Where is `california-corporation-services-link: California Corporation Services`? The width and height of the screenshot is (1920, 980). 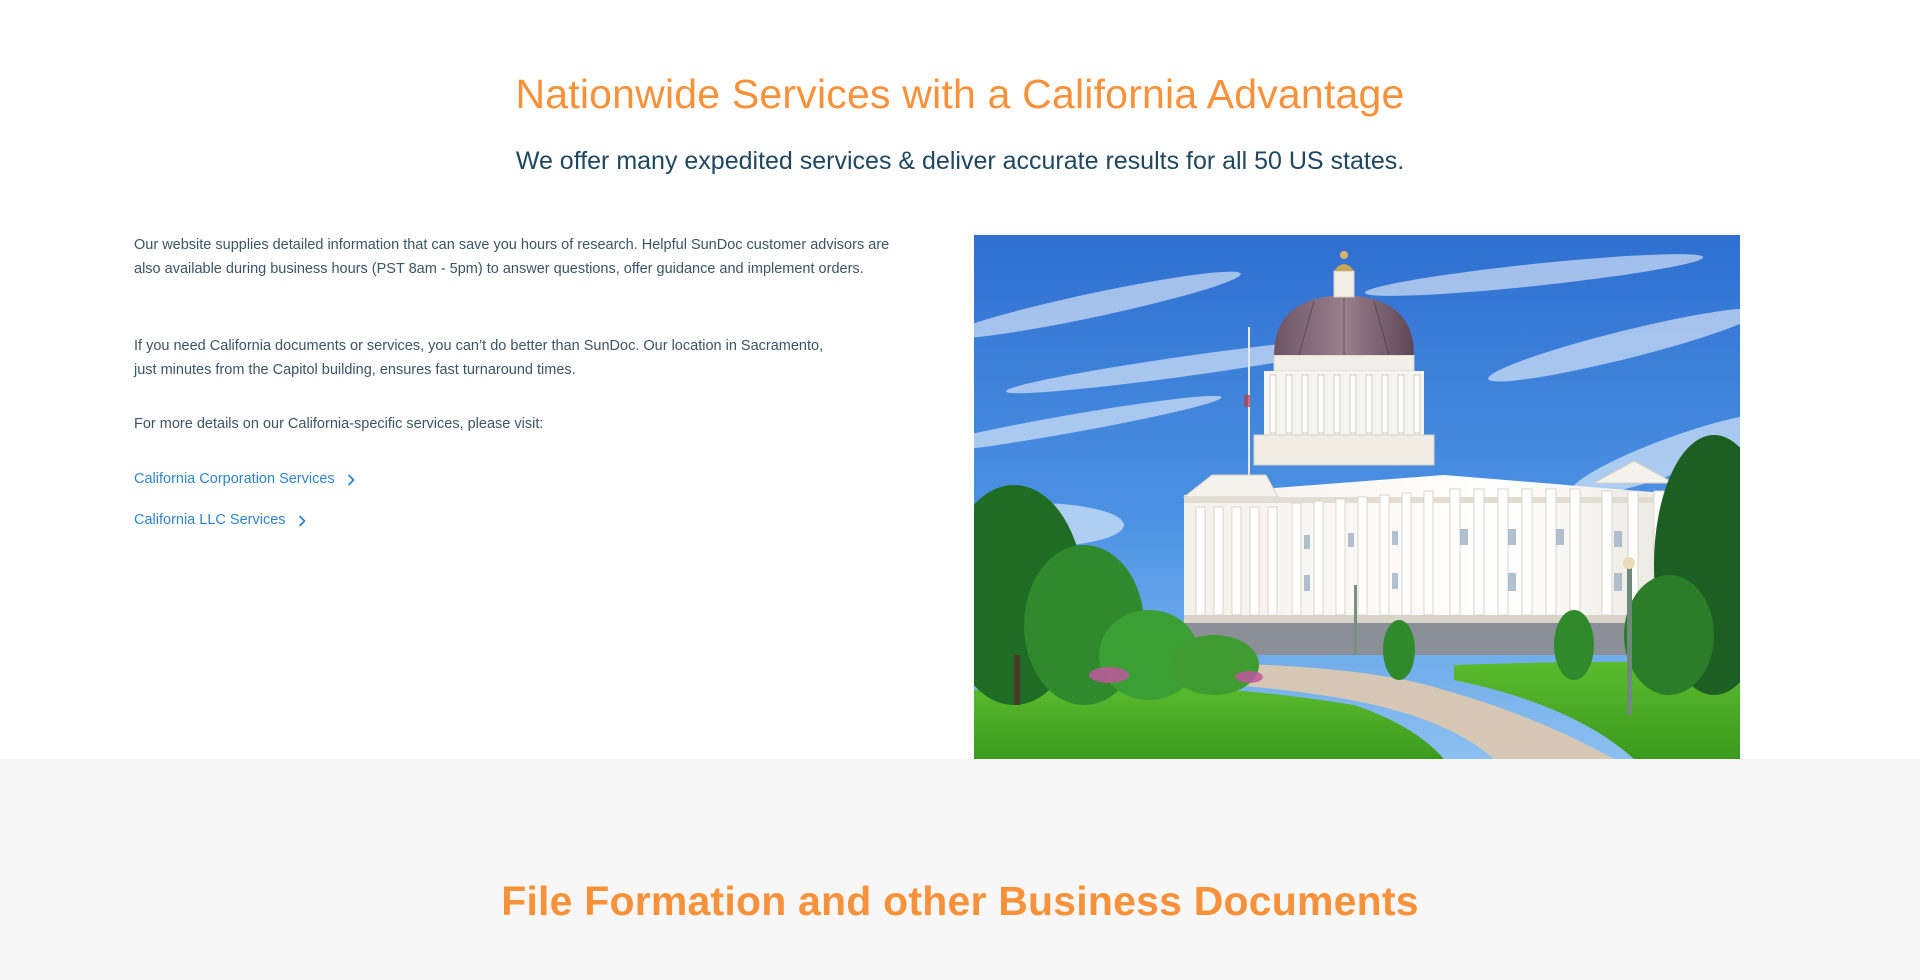
california-corporation-services-link: California Corporation Services is located at coordinates (246, 480).